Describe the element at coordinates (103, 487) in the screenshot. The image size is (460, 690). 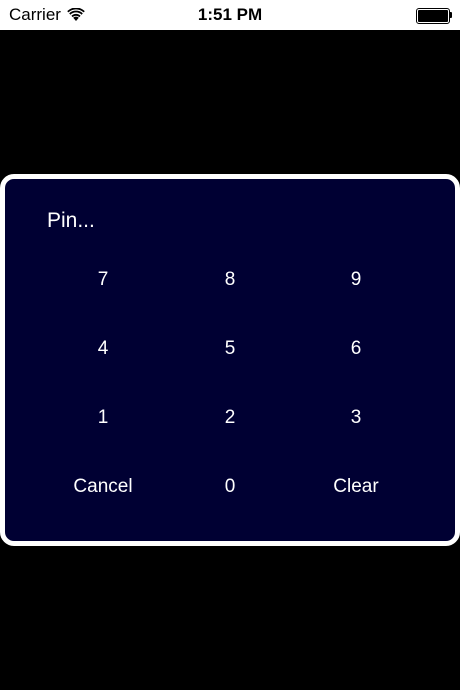
I see `cancel-button: Cancel` at that location.